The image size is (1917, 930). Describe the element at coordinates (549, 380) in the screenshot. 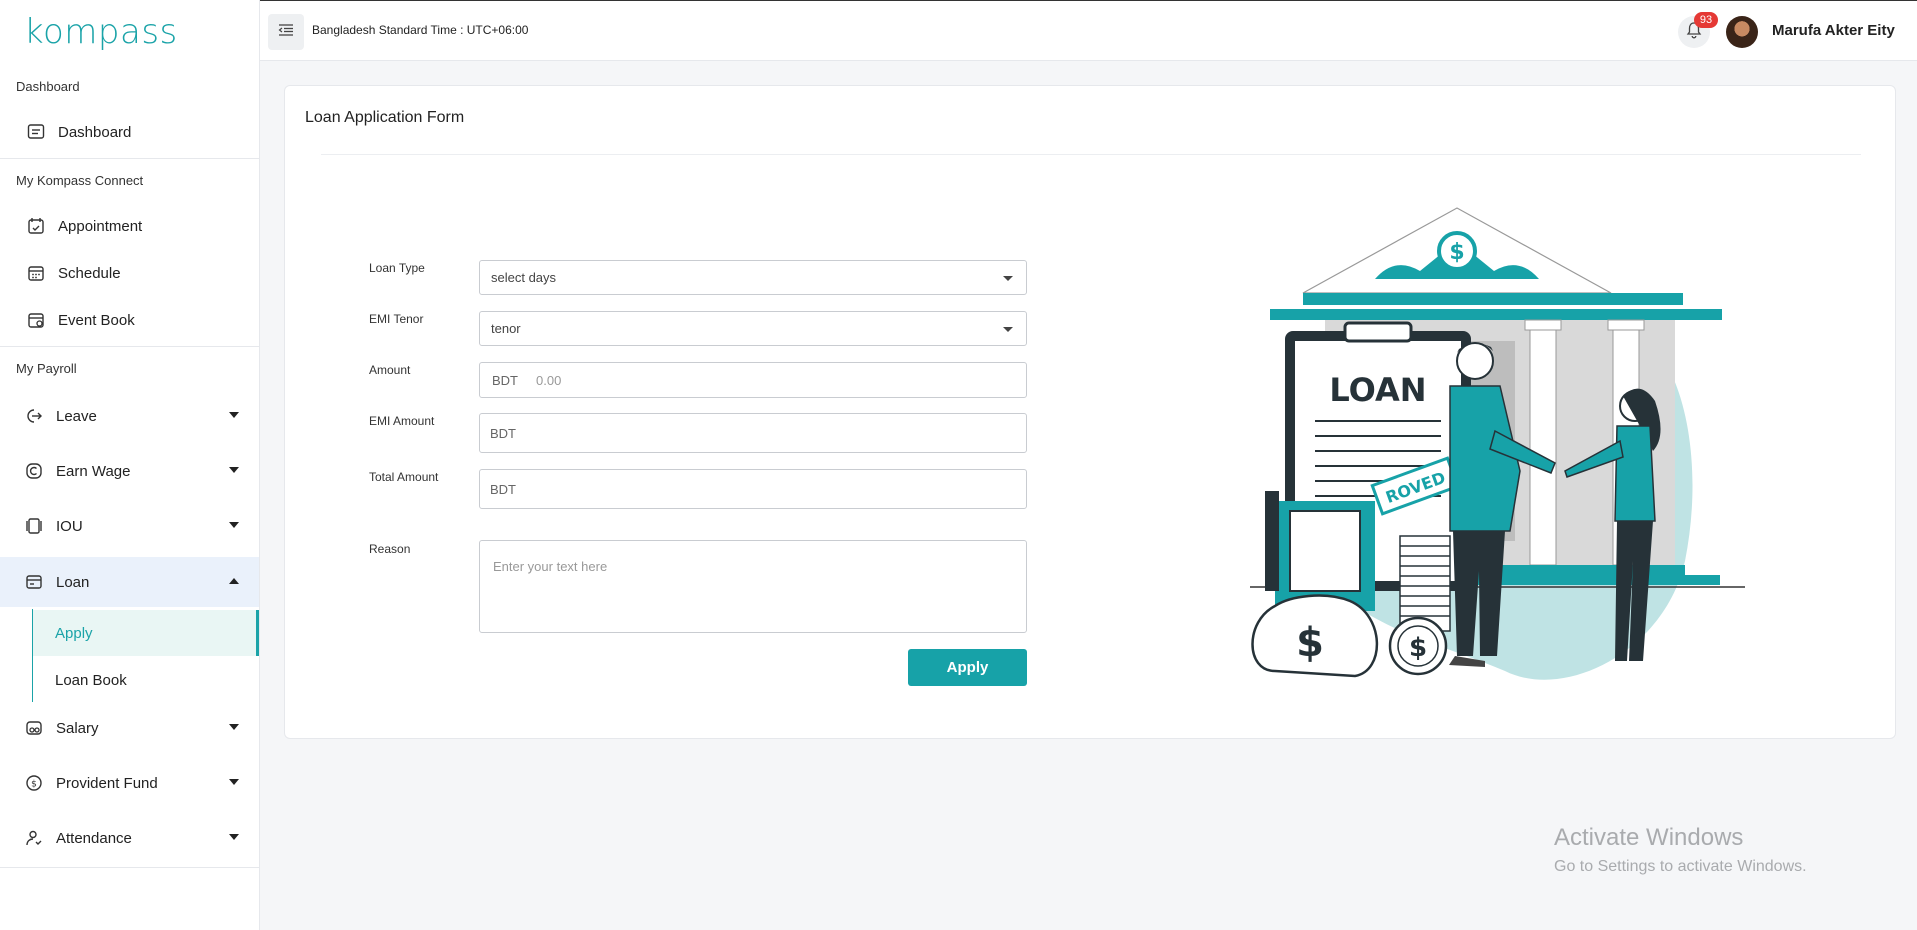

I see `amount-placeholder: 0.00` at that location.